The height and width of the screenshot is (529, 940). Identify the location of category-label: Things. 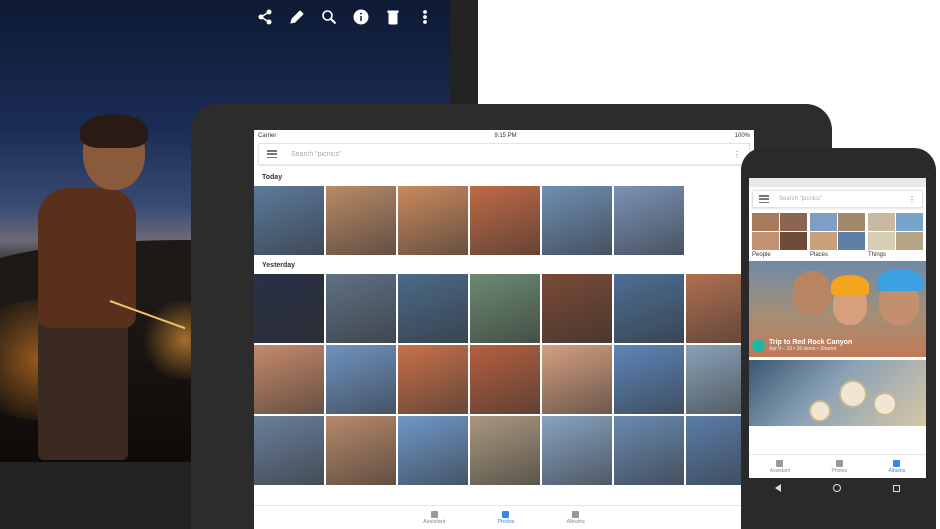
(877, 255).